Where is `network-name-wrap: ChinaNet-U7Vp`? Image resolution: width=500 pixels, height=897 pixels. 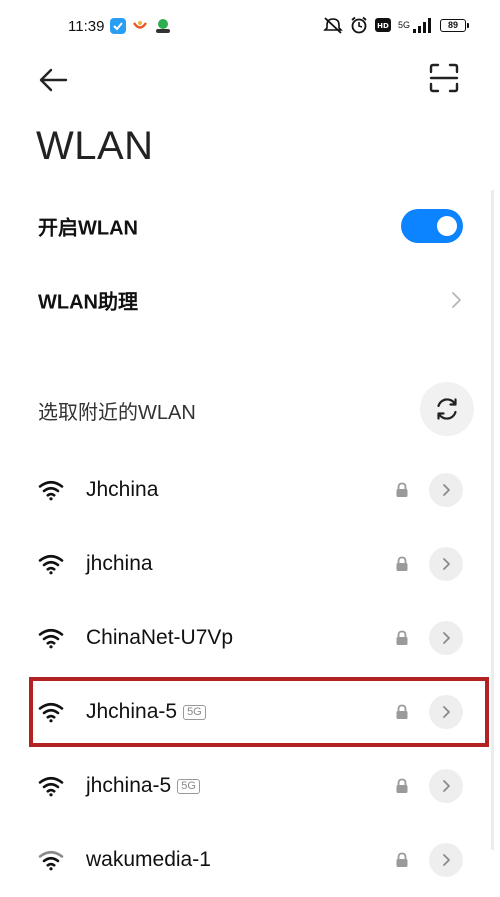
network-name-wrap: ChinaNet-U7Vp is located at coordinates (159, 638).